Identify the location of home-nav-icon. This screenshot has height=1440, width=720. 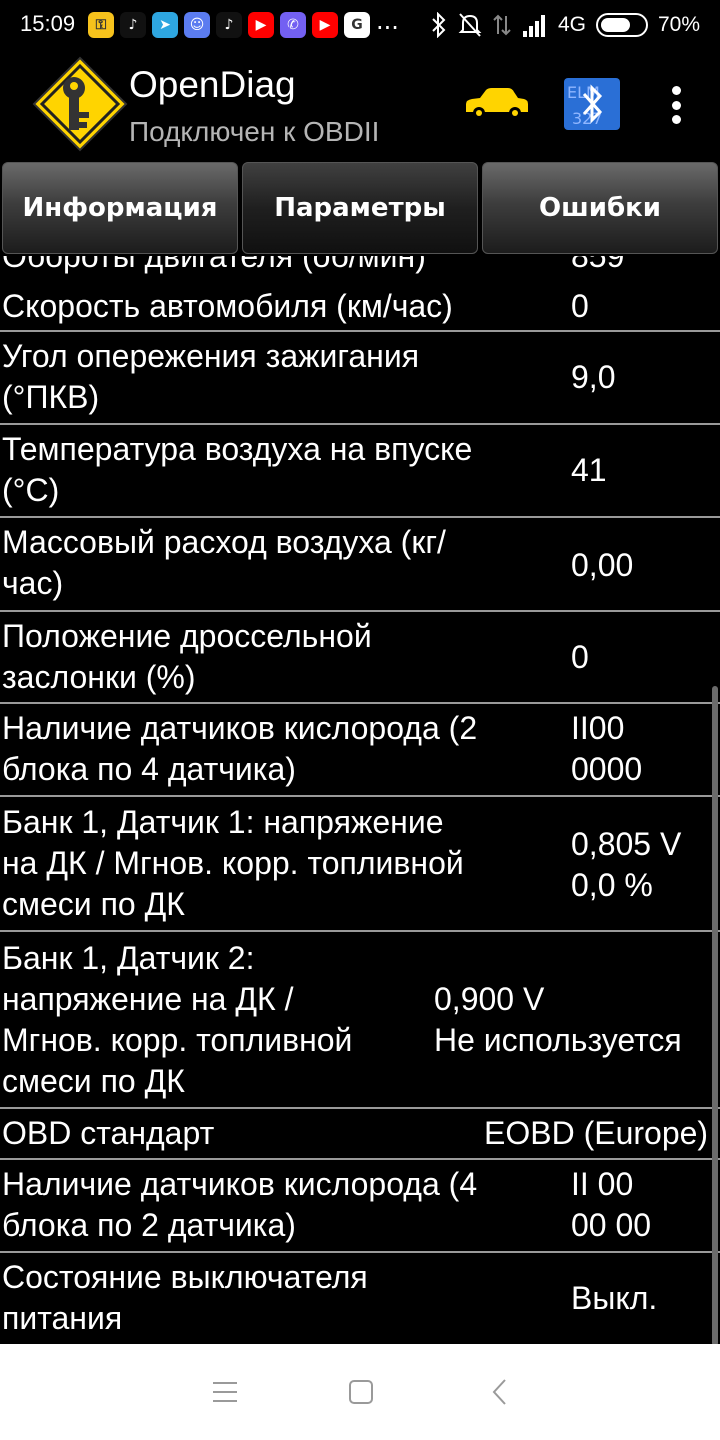
(361, 1392).